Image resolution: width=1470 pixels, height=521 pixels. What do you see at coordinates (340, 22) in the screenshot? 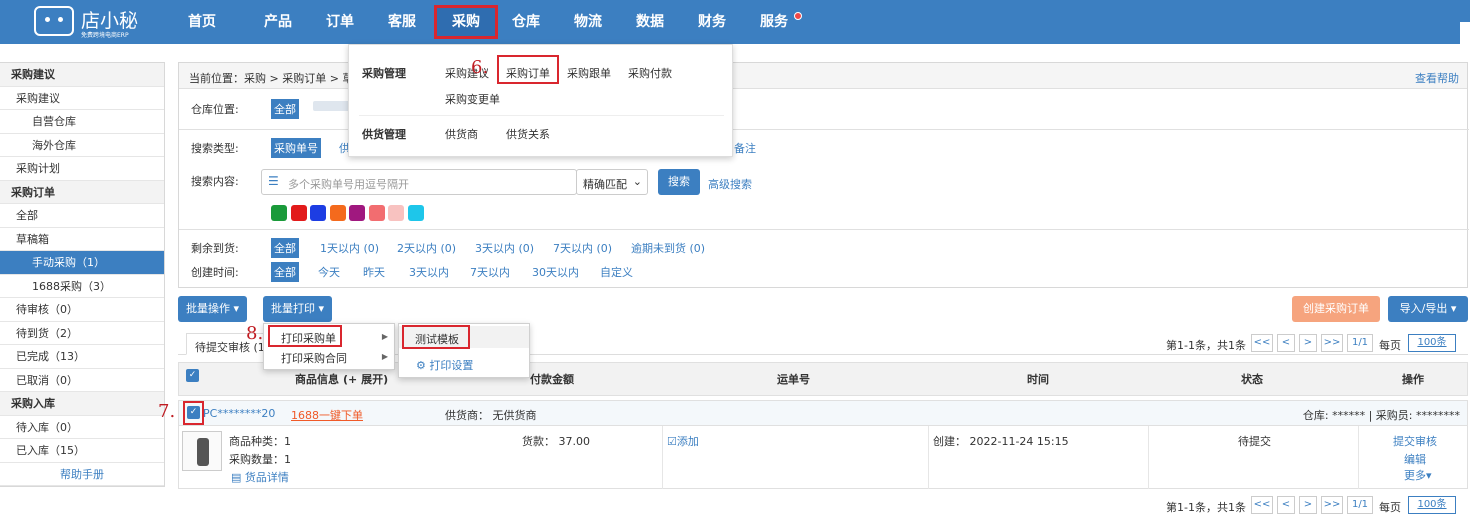
I see `nav-orders: 订单` at bounding box center [340, 22].